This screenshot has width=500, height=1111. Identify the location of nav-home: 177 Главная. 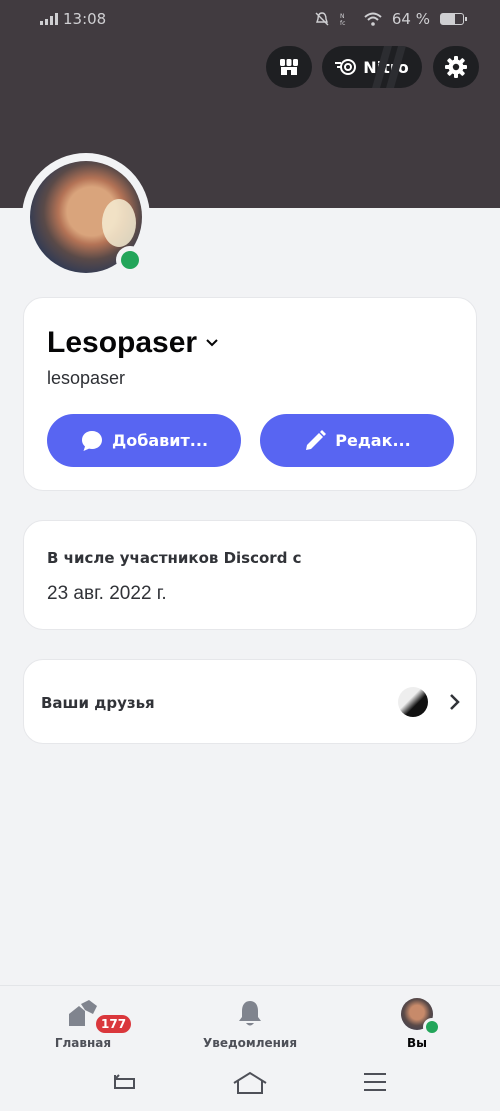
(83, 1024).